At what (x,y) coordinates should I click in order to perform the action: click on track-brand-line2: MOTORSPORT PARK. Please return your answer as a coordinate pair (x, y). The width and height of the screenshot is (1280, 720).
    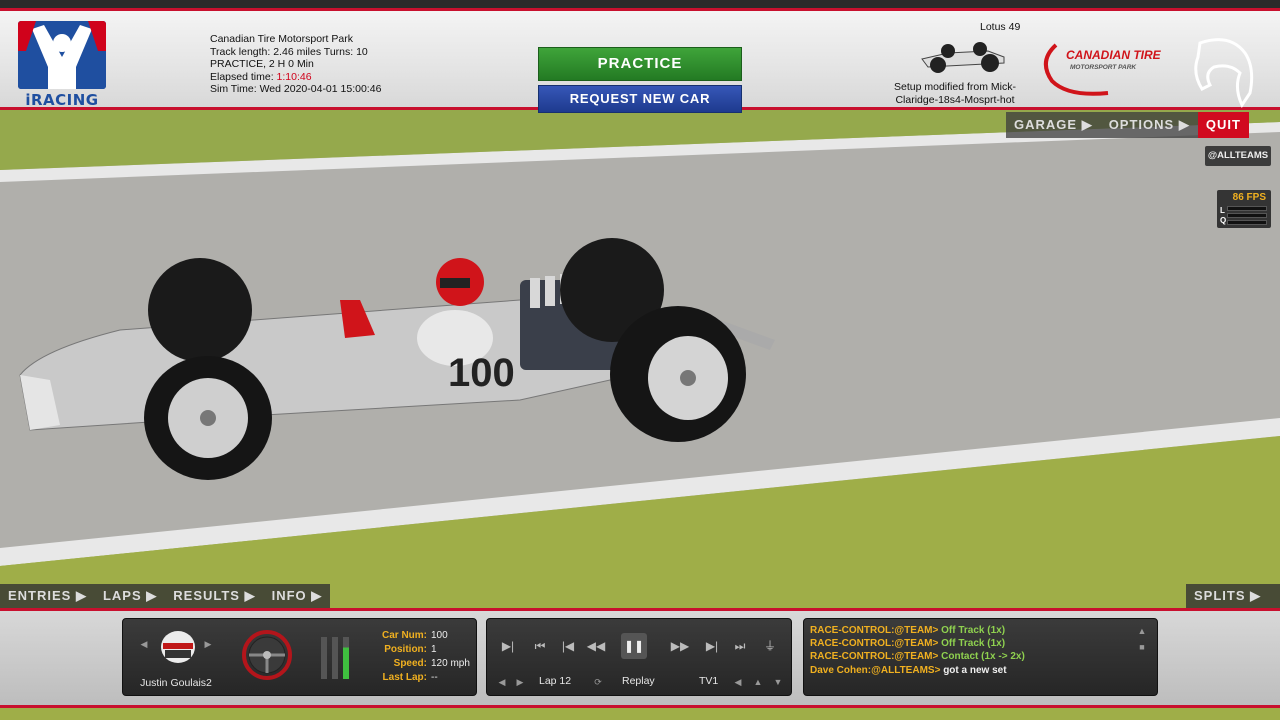
    Looking at the image, I should click on (1103, 67).